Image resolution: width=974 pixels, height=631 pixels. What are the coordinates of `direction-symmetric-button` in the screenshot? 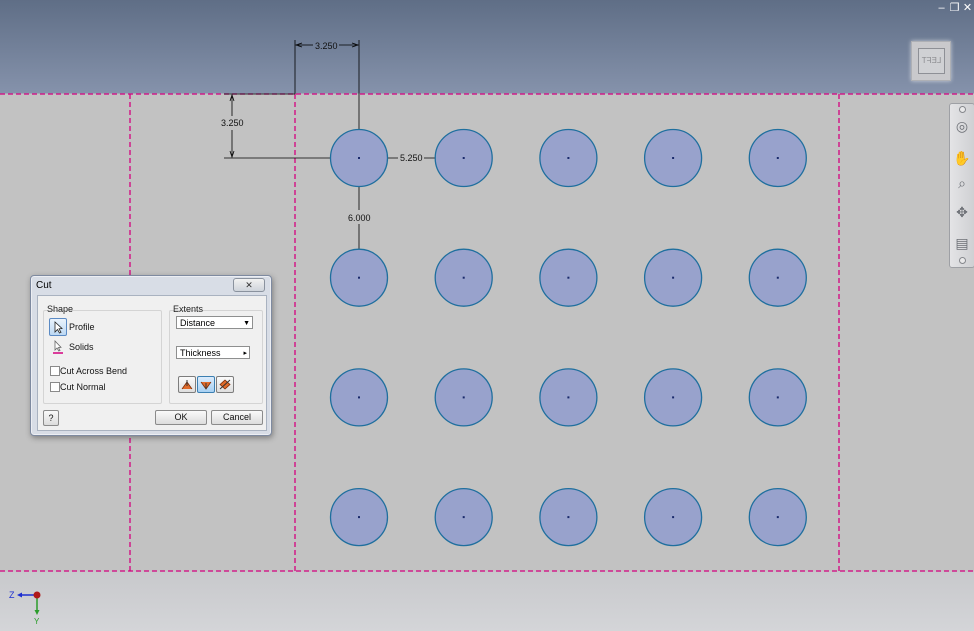 It's located at (225, 384).